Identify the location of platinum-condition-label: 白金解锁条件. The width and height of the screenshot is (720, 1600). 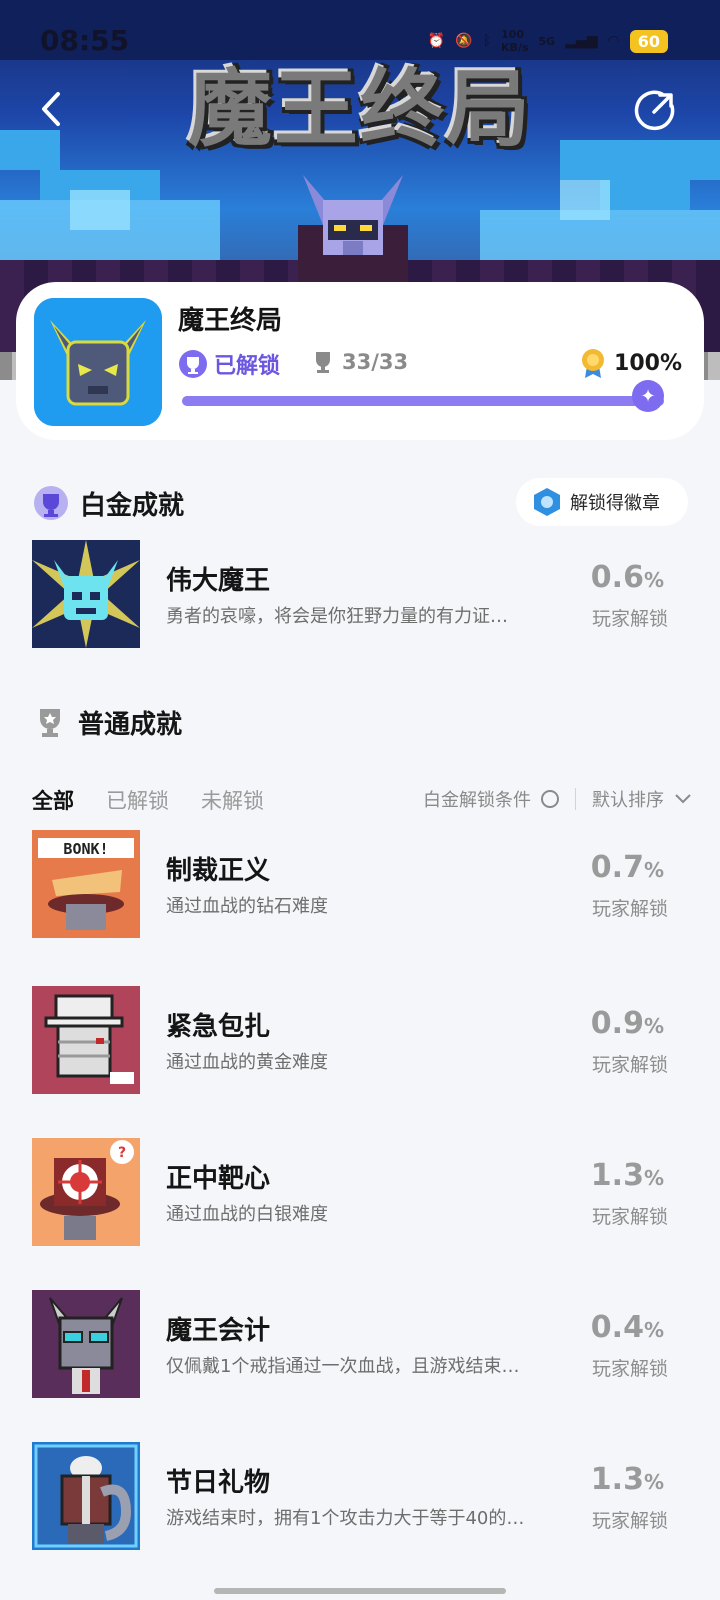
(477, 800).